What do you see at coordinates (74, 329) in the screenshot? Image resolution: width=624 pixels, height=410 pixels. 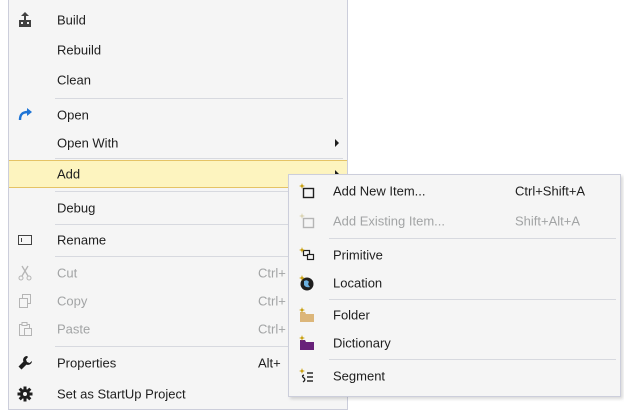 I see `menu-item-label: Paste` at bounding box center [74, 329].